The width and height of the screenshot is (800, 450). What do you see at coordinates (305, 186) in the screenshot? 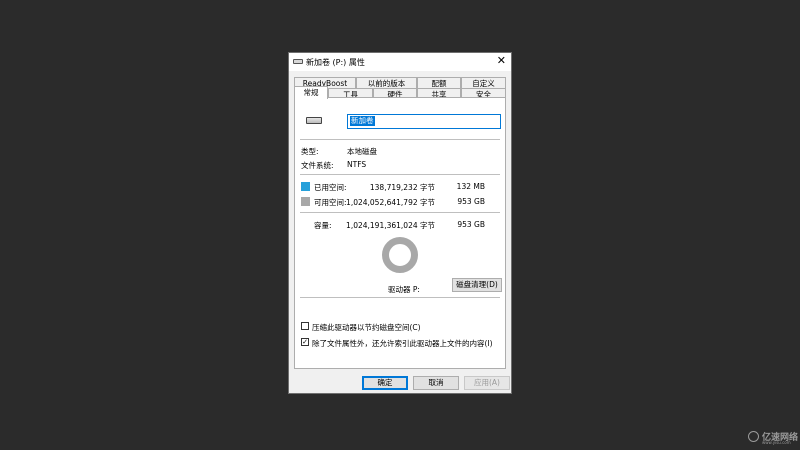
I see `used-space-swatch` at bounding box center [305, 186].